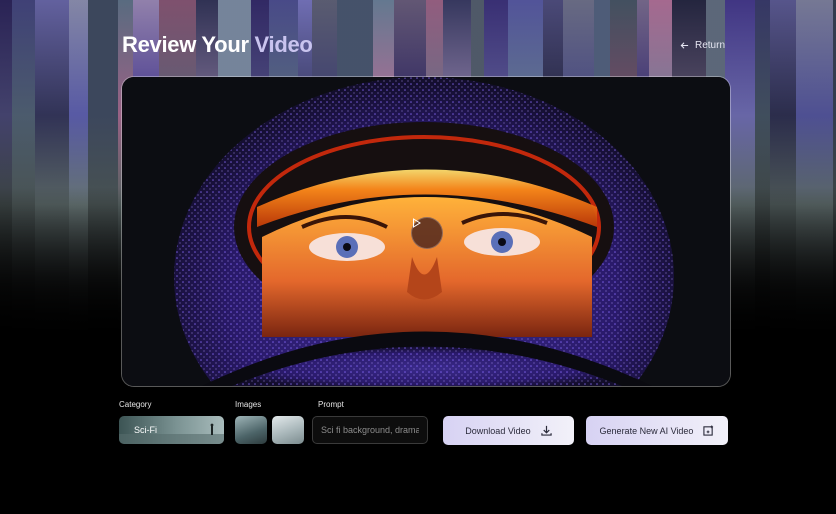 This screenshot has height=514, width=836. What do you see at coordinates (248, 404) in the screenshot?
I see `images-label: Images` at bounding box center [248, 404].